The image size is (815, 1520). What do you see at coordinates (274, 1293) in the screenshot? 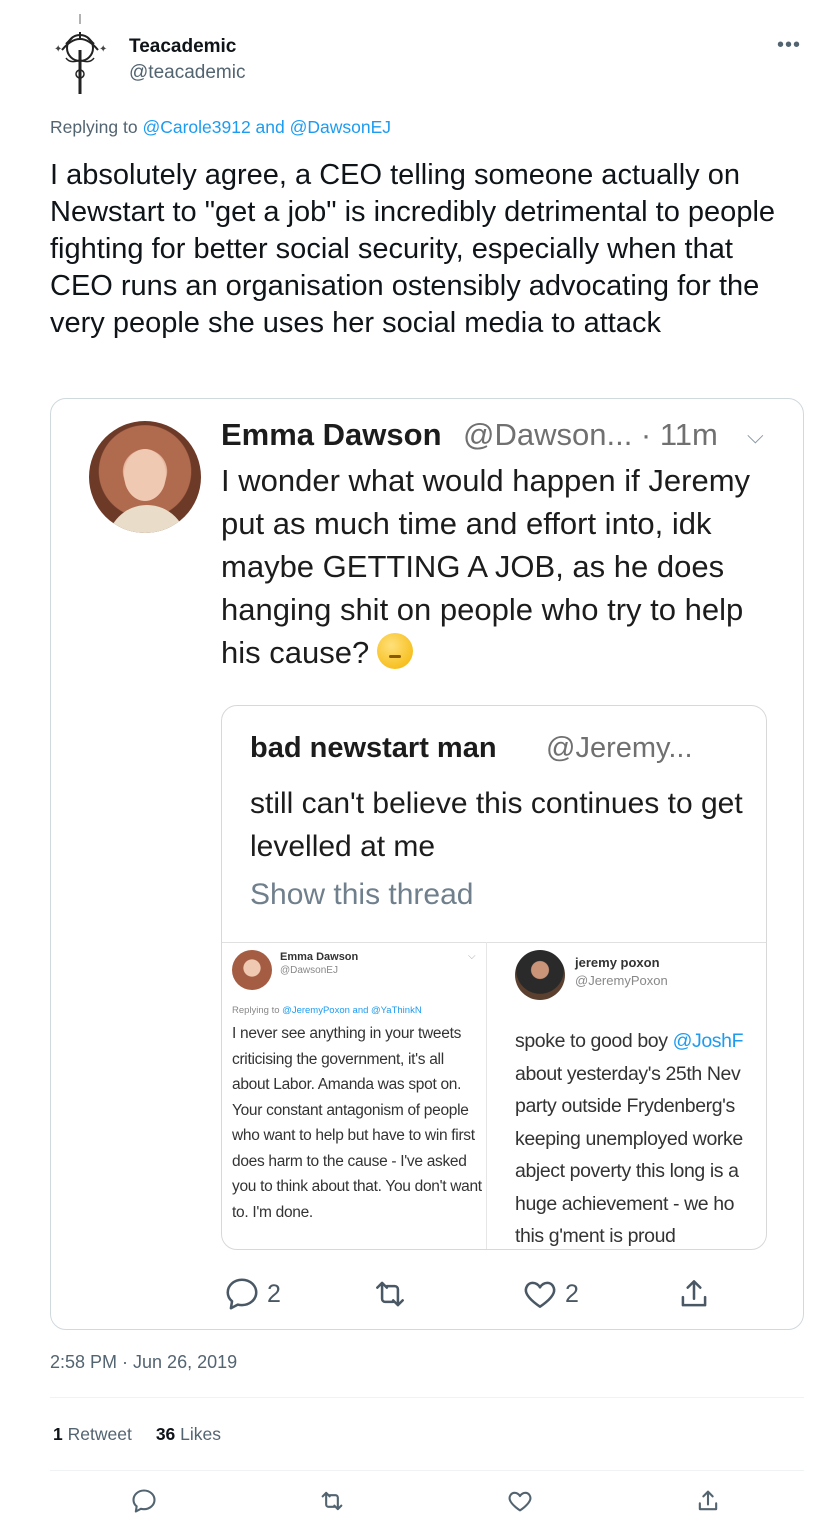
I see `reply-count: 2` at bounding box center [274, 1293].